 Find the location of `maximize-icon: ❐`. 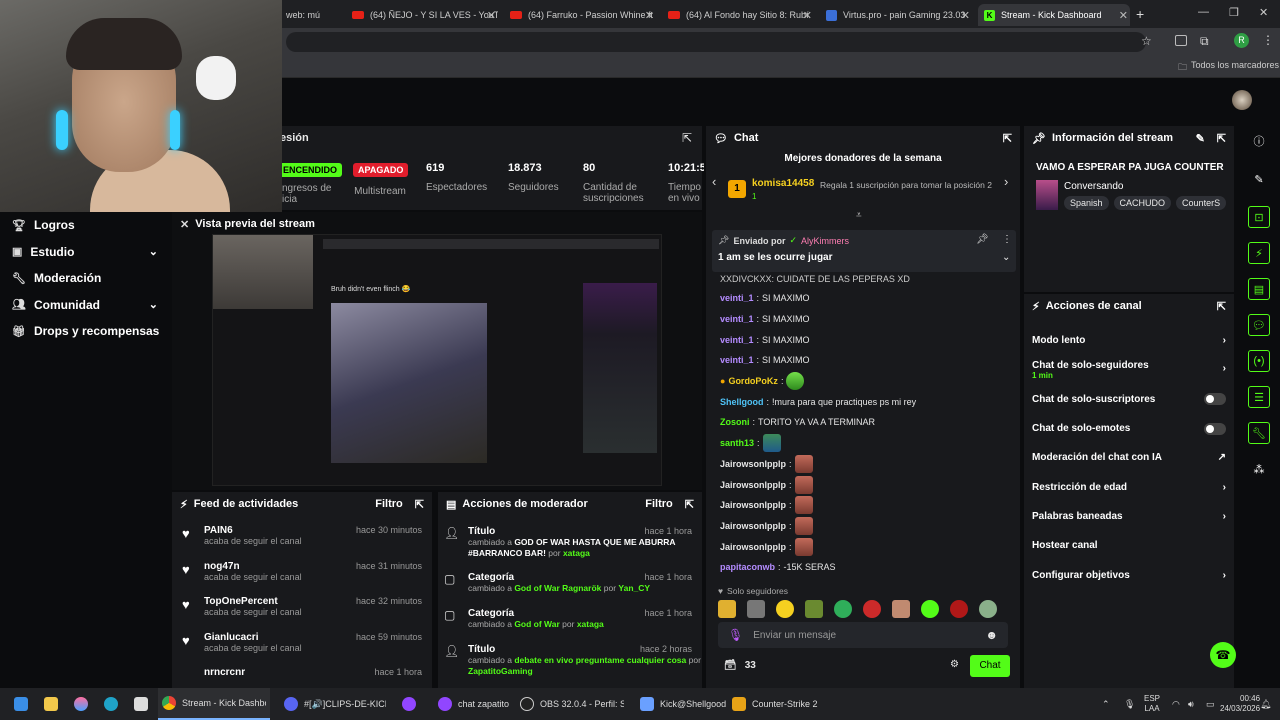

maximize-icon: ❐ is located at coordinates (1234, 12).